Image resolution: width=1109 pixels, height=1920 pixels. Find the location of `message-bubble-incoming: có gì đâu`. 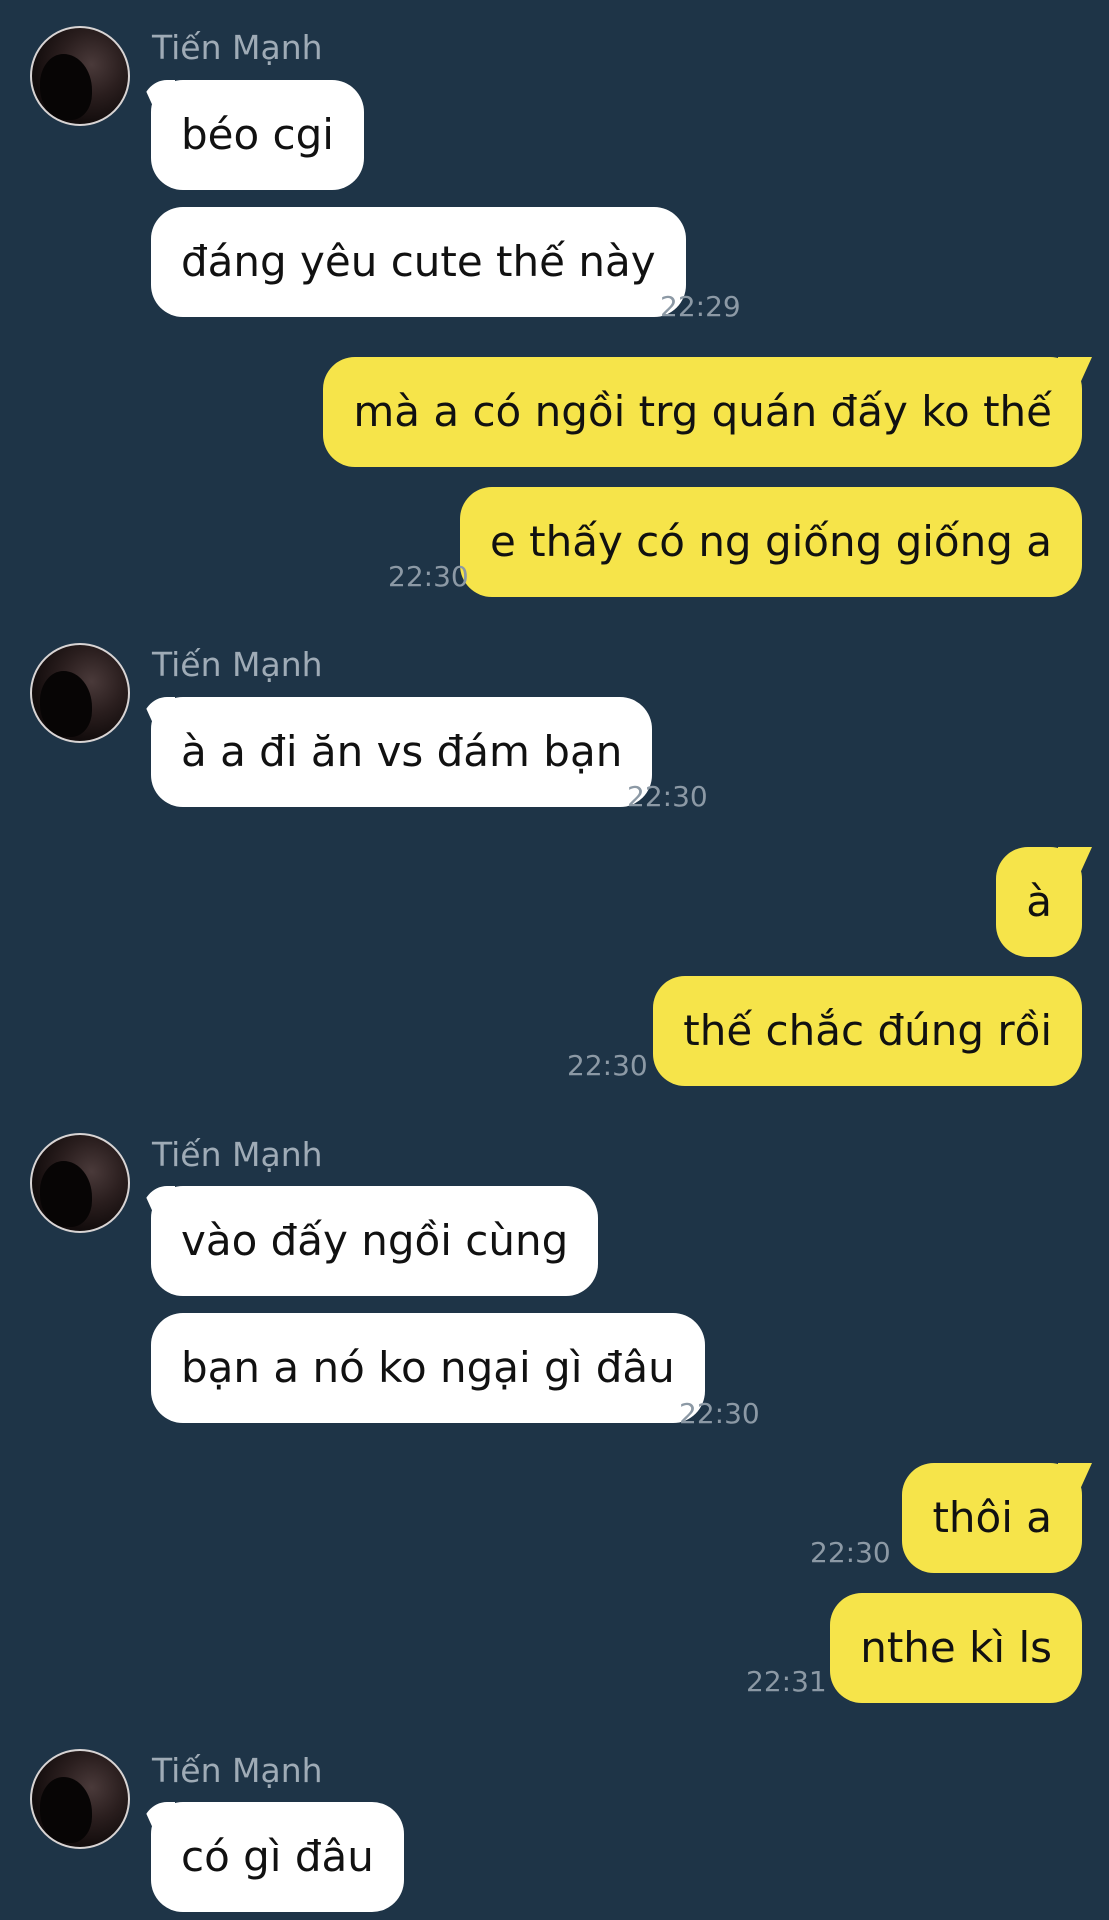

message-bubble-incoming: có gì đâu is located at coordinates (277, 1857).